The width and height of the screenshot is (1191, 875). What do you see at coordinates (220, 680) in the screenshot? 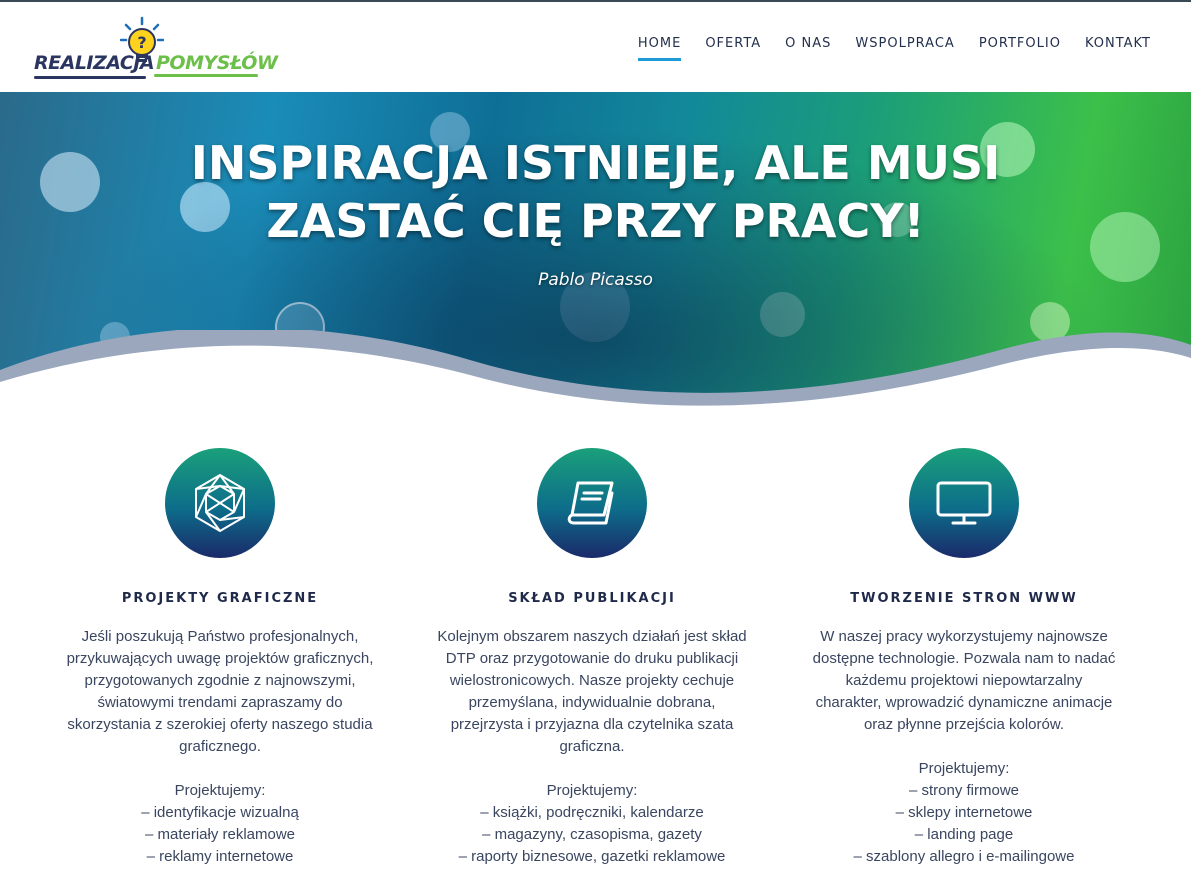
I see `feature-description-line: przygotowanych zgodnie z najnowszymi,` at bounding box center [220, 680].